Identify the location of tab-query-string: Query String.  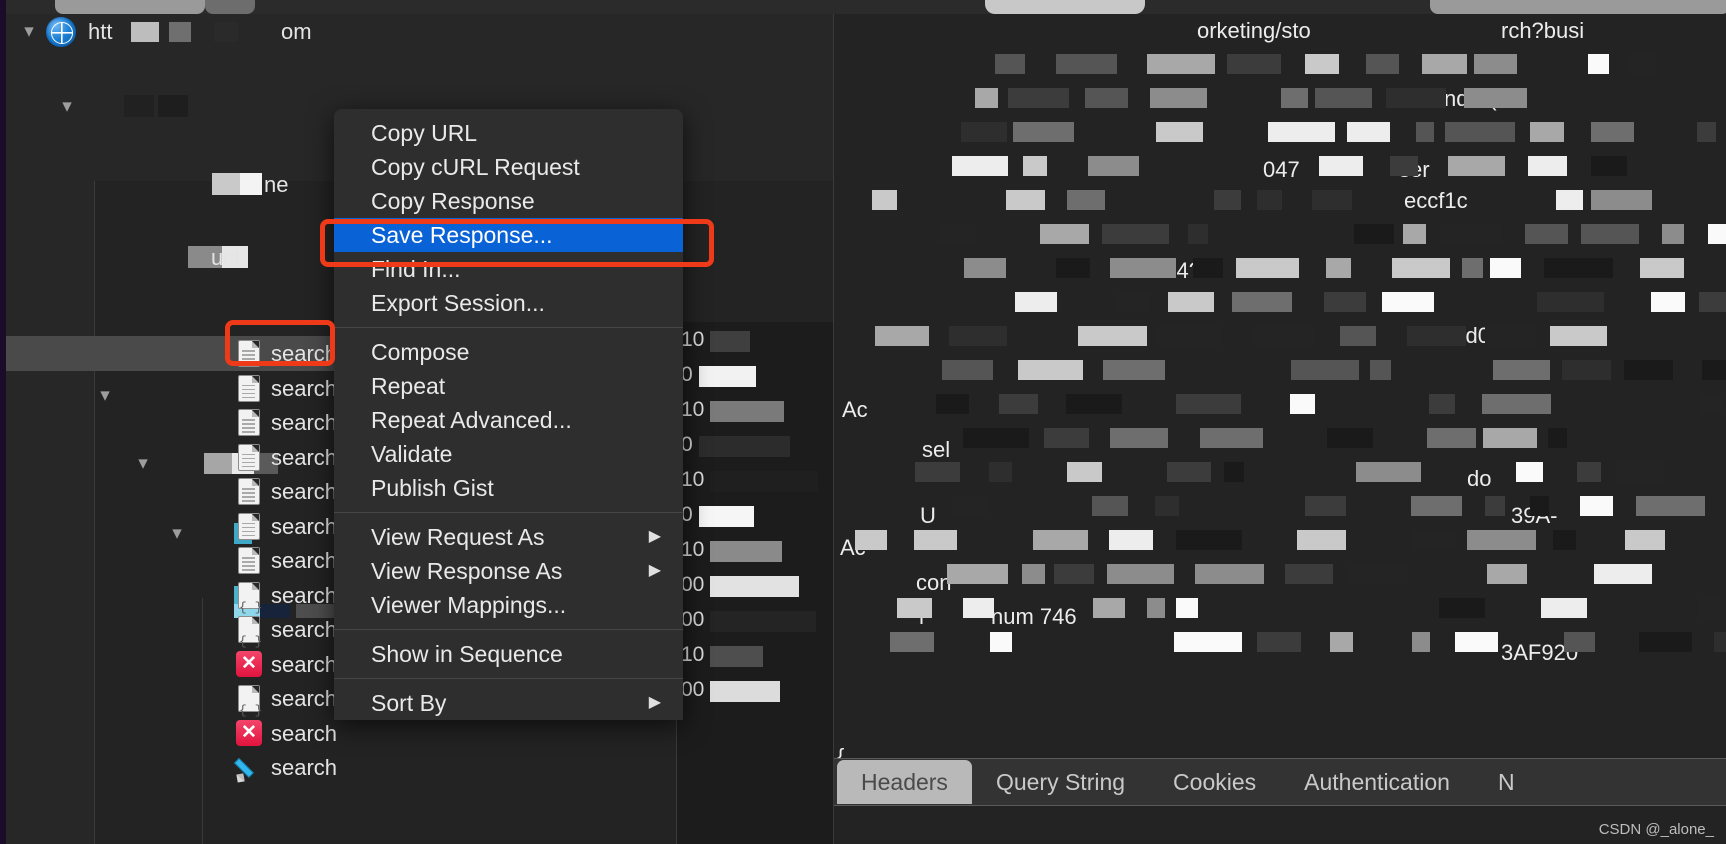
(1060, 782).